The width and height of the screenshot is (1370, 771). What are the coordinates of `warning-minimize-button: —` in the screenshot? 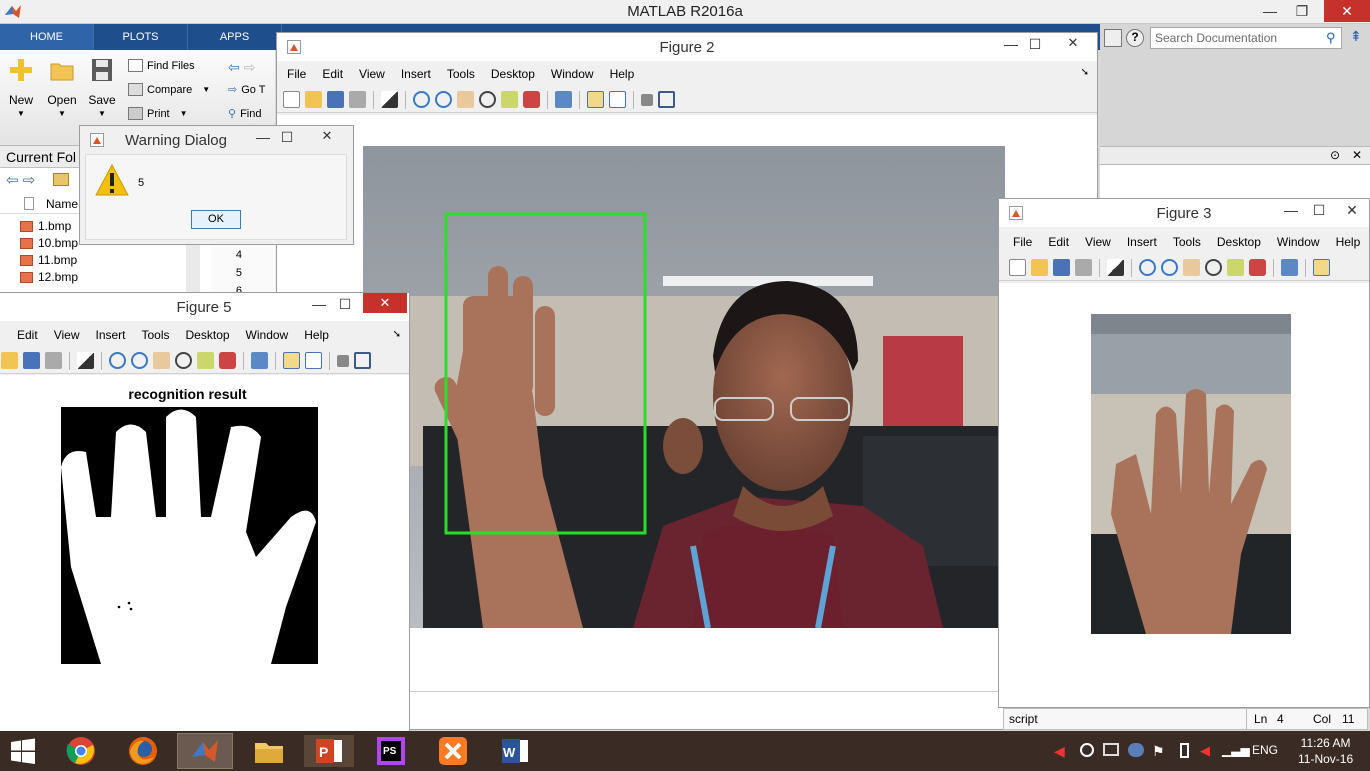 It's located at (263, 137).